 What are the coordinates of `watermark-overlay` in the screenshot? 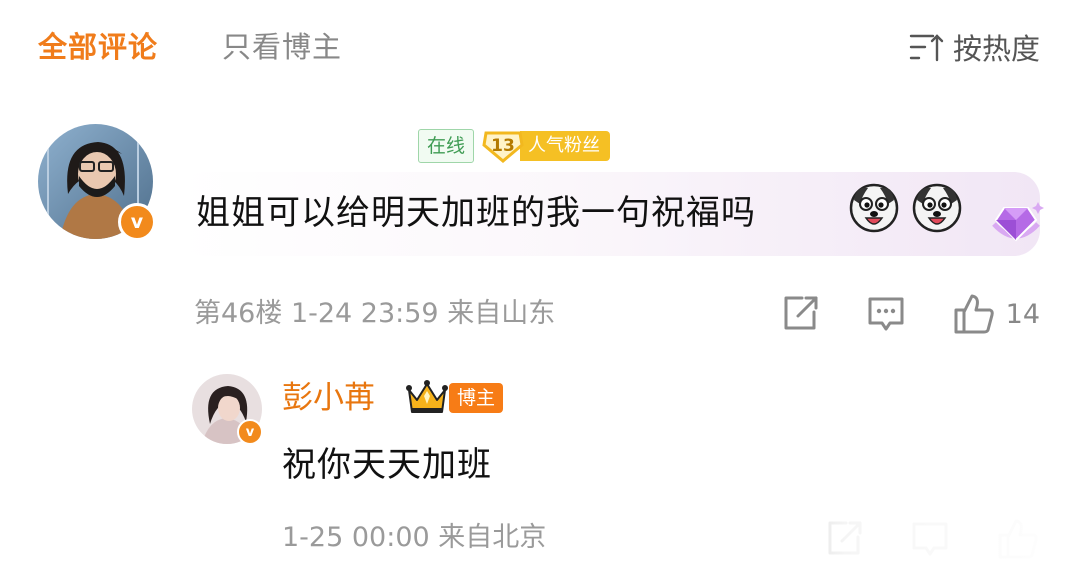 It's located at (900, 543).